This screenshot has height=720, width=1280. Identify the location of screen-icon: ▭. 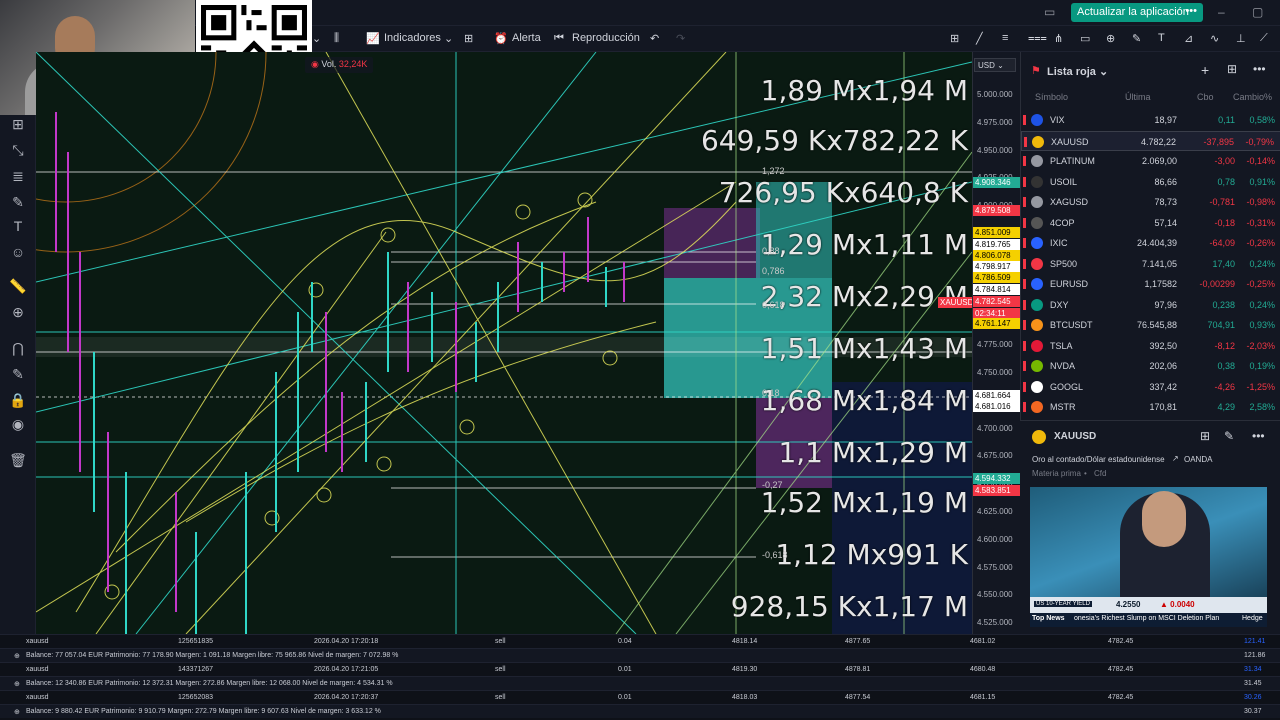
(1049, 12).